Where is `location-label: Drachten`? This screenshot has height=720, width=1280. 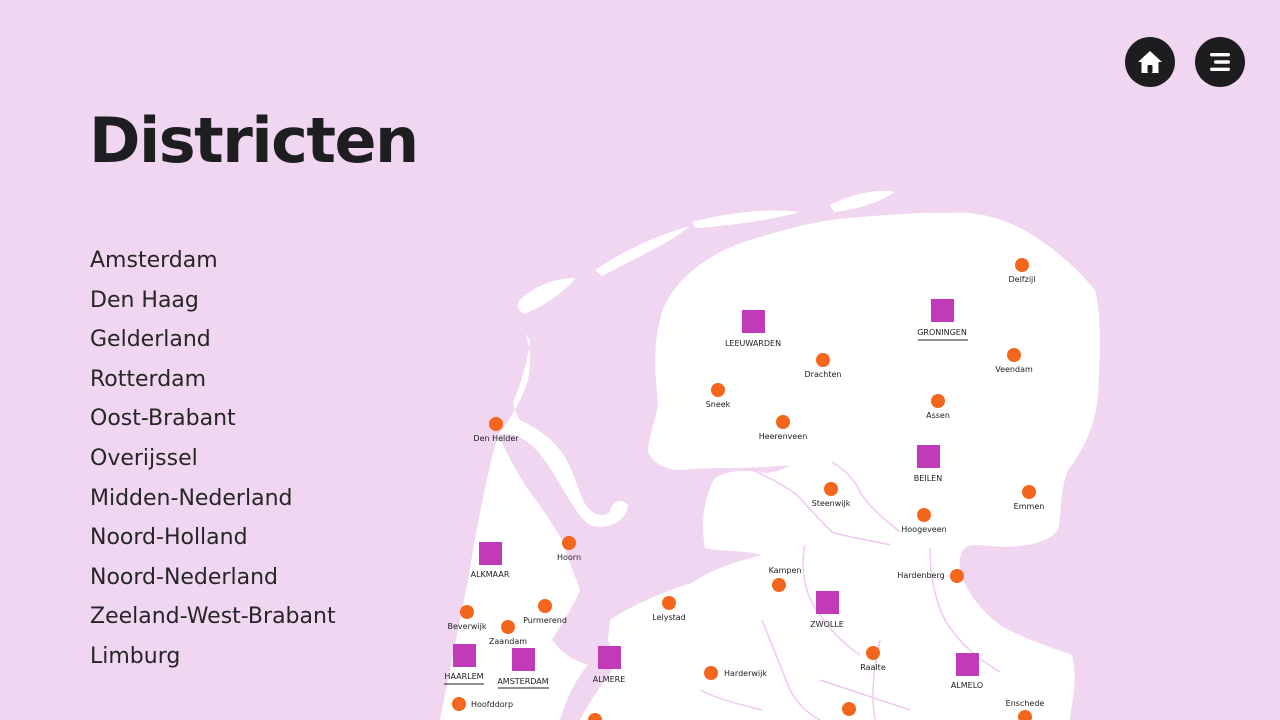 location-label: Drachten is located at coordinates (823, 374).